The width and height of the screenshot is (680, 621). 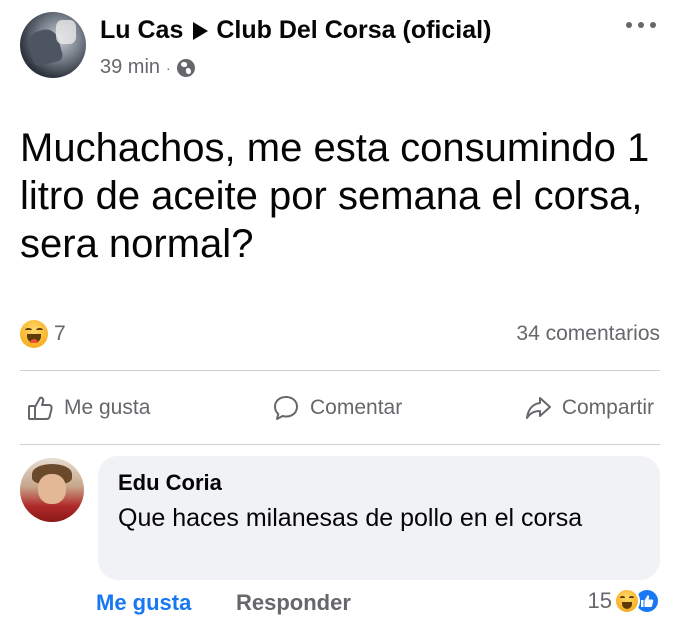 I want to click on commenter-name: Edu Coria, so click(x=379, y=483).